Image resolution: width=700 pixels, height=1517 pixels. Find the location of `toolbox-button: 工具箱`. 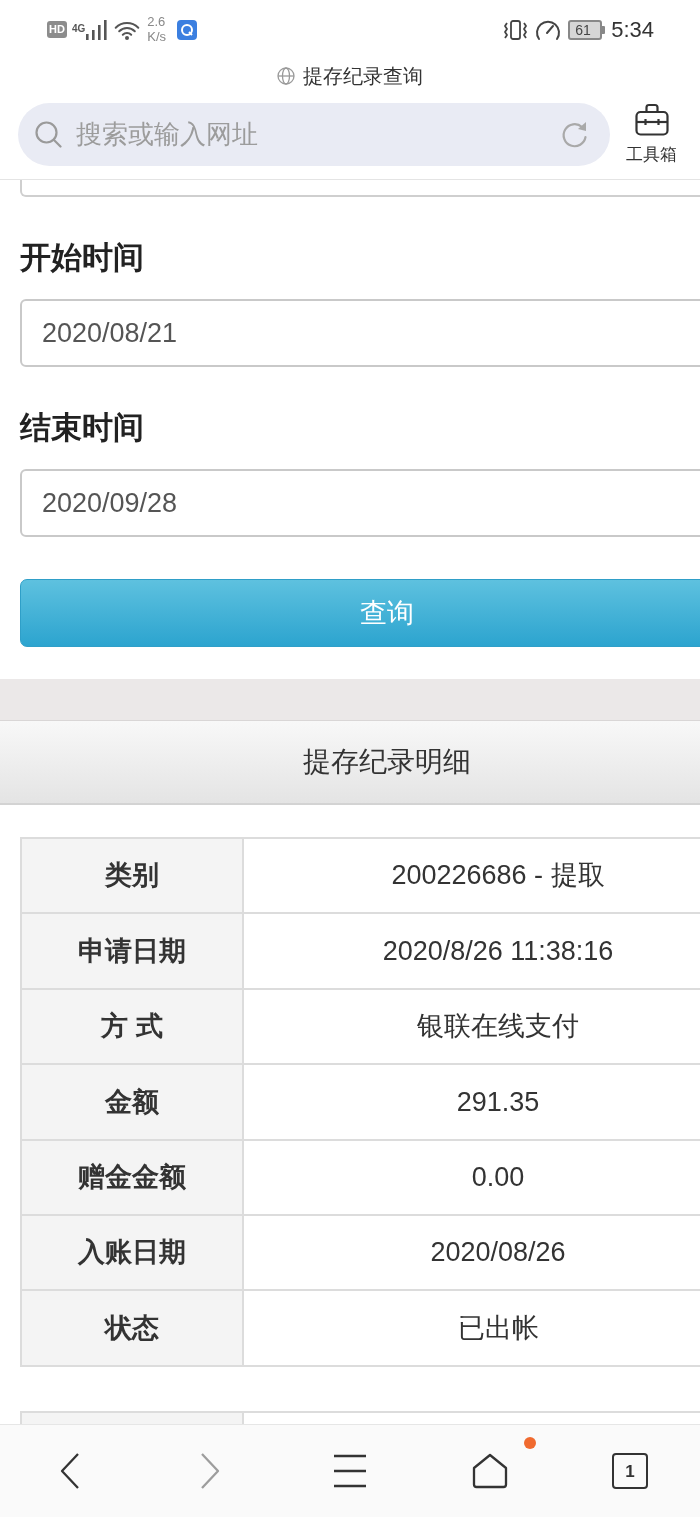

toolbox-button: 工具箱 is located at coordinates (651, 134).